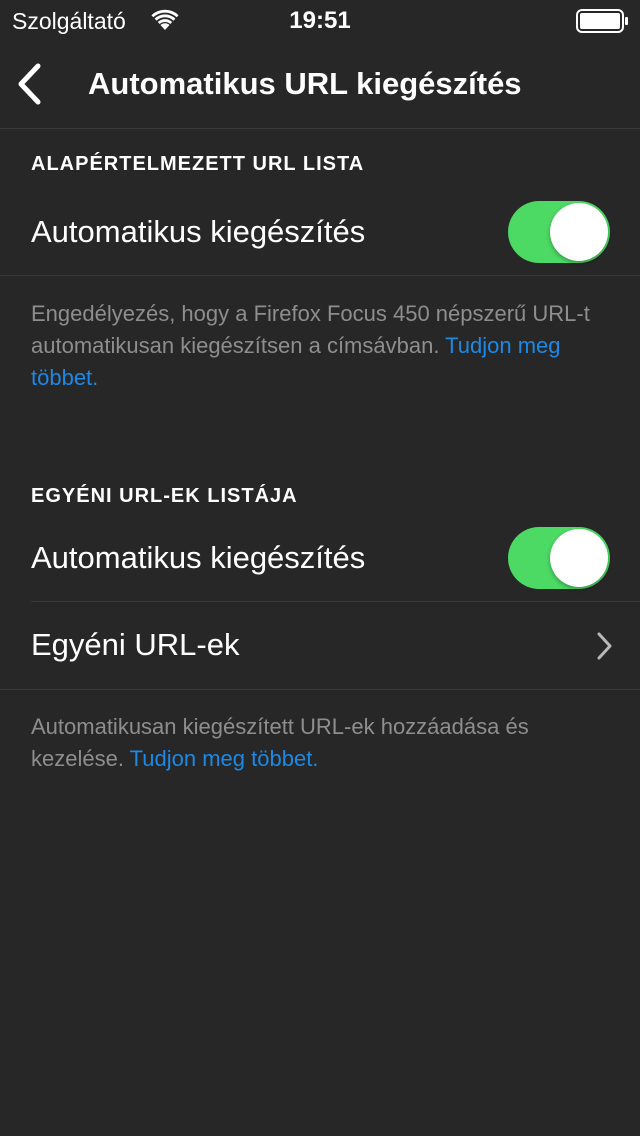 The width and height of the screenshot is (640, 1136). I want to click on navigation-bar: Automatikus URL kiegészítés, so click(320, 84).